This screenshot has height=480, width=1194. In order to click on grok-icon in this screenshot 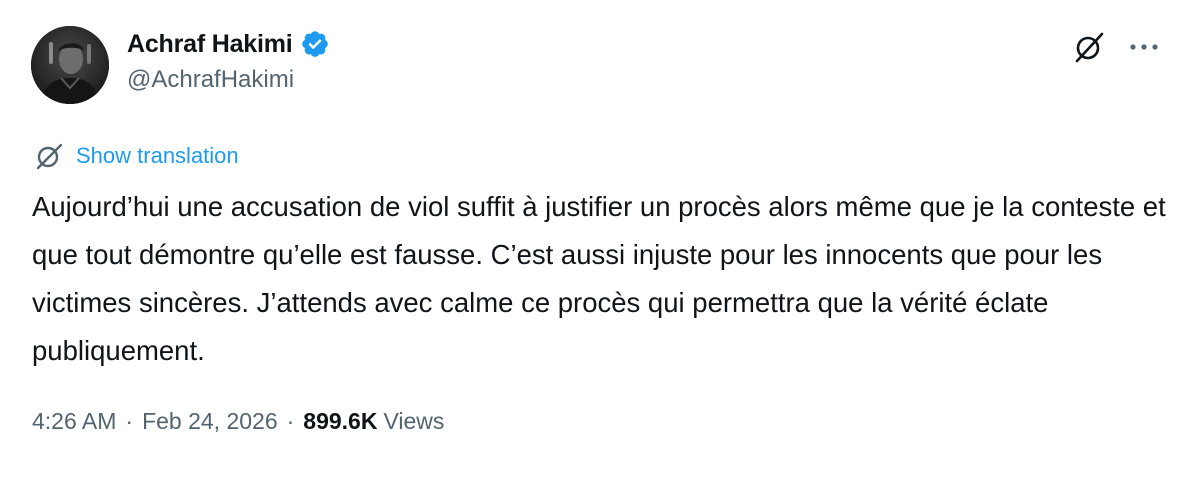, I will do `click(1089, 47)`.